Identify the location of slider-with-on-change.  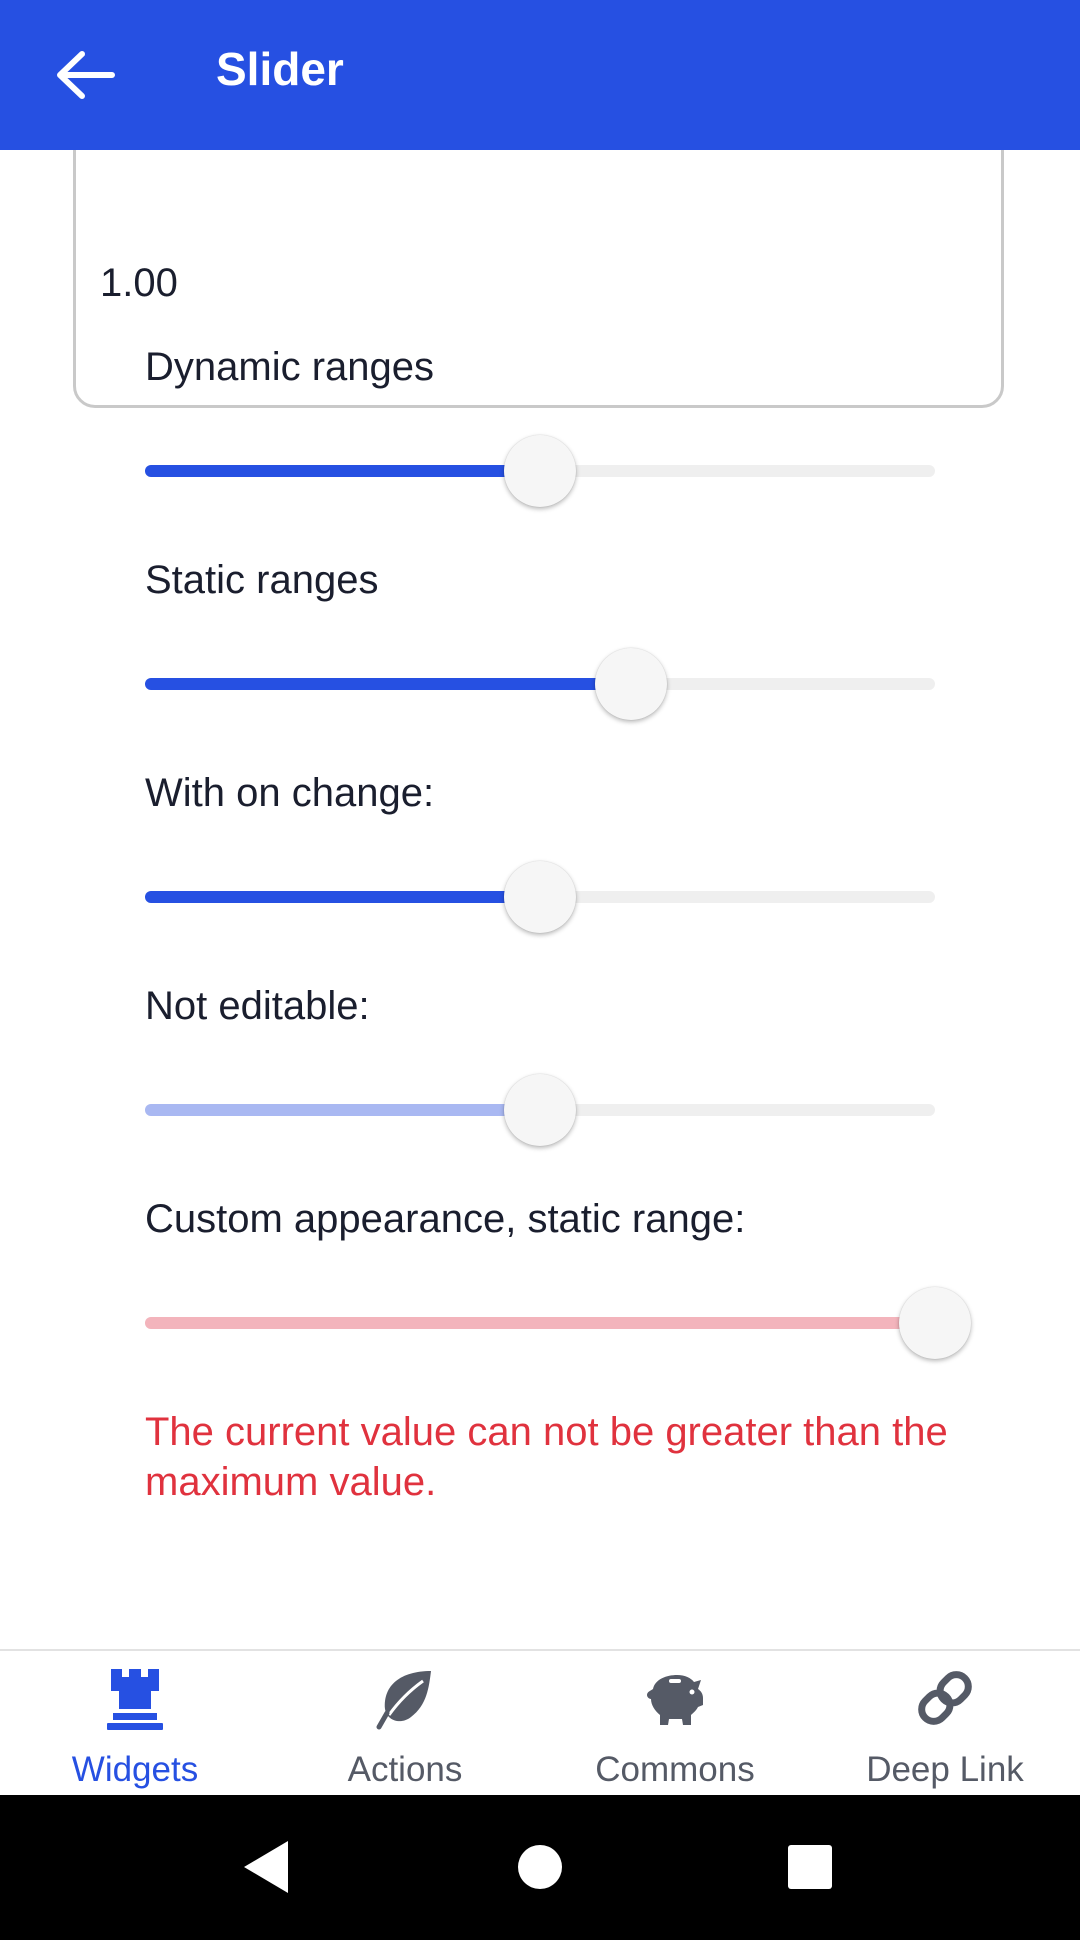
(540, 897).